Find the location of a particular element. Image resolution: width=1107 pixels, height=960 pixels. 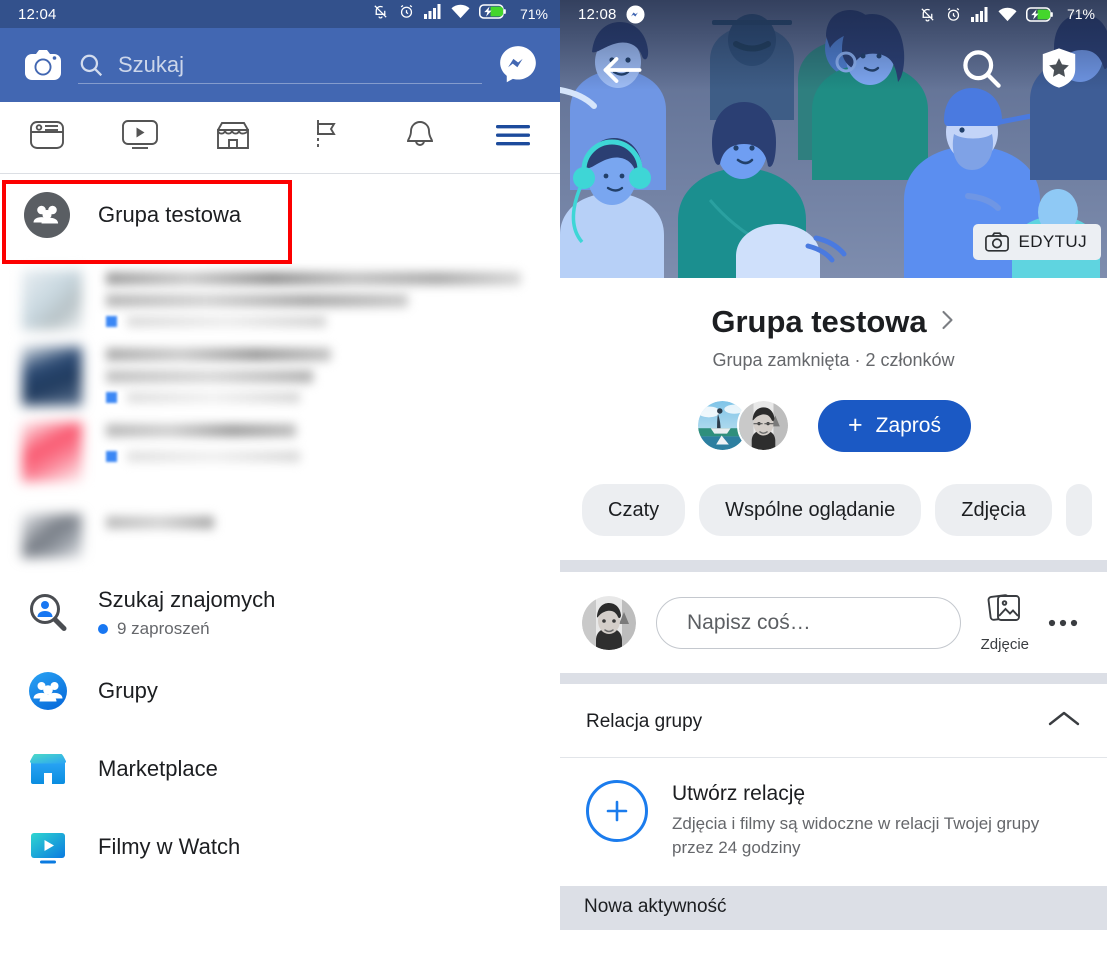

edit-cover-button: EDYTUJ is located at coordinates (1037, 242).